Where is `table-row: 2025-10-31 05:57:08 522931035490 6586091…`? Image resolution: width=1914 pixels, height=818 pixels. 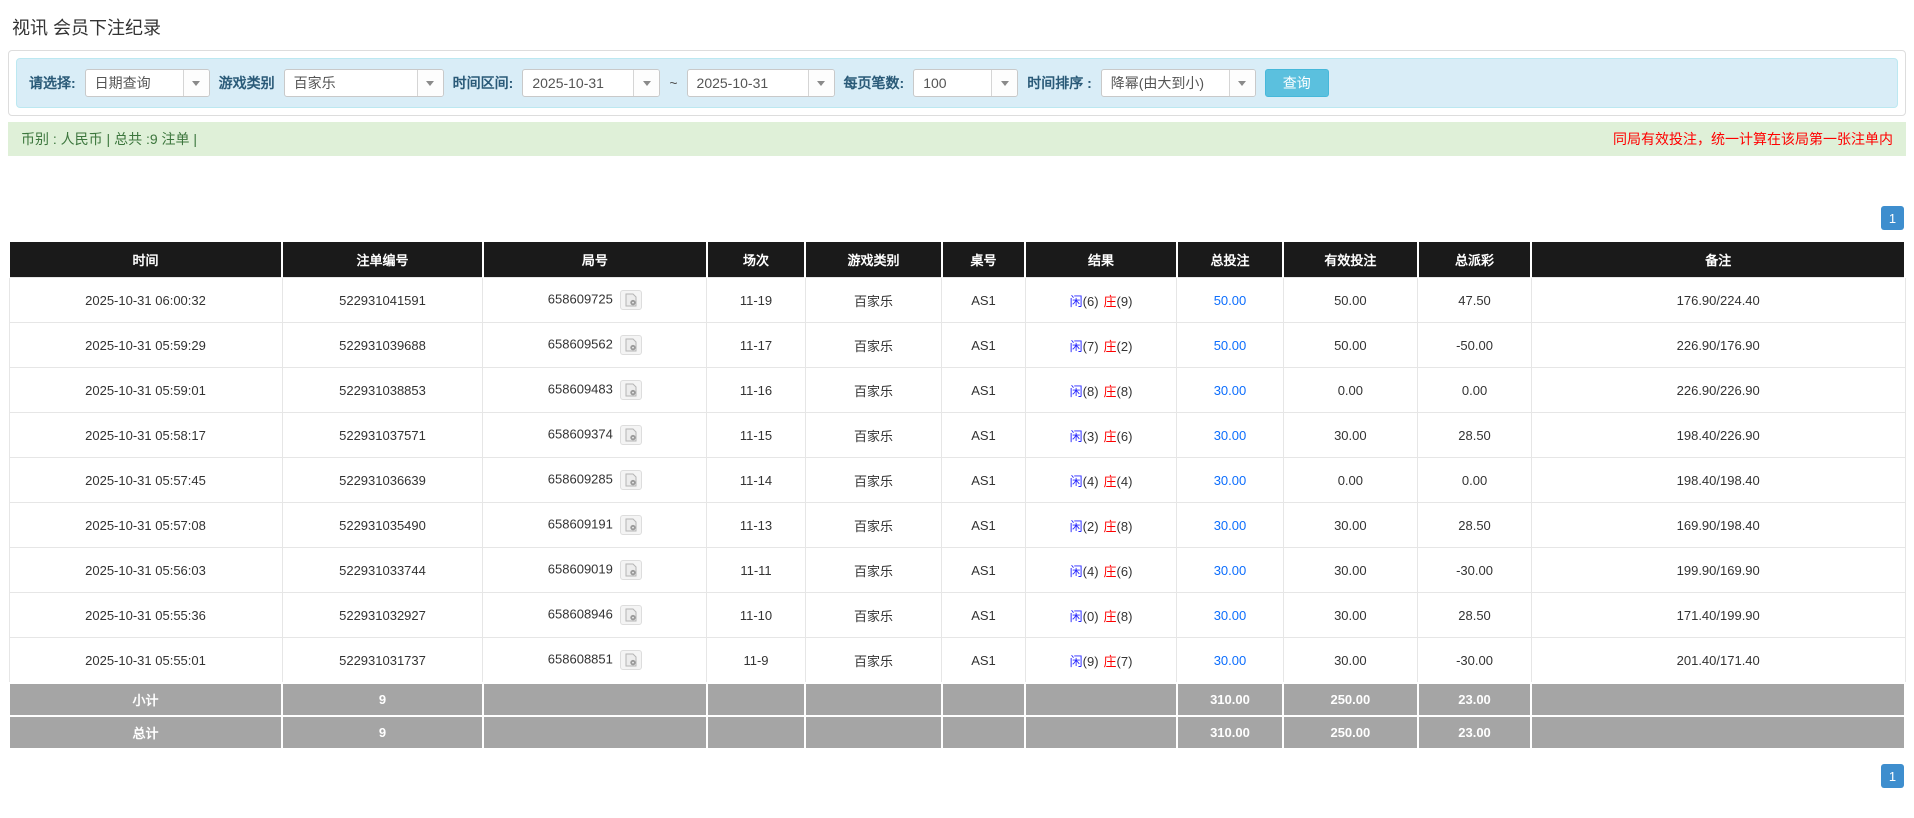 table-row: 2025-10-31 05:57:08 522931035490 6586091… is located at coordinates (957, 525).